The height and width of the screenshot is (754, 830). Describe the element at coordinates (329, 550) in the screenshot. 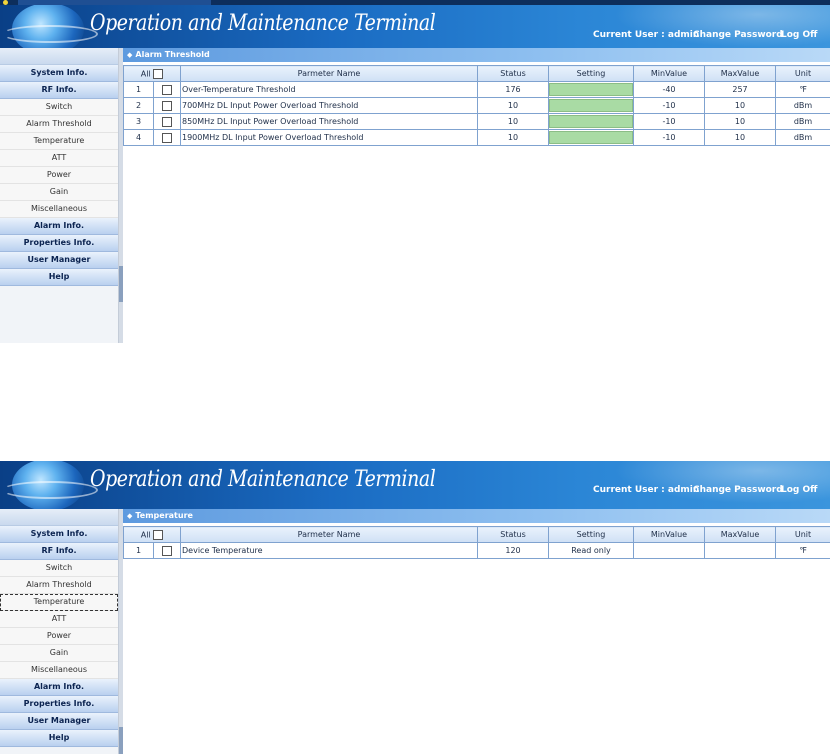

I see `parameter-name: Device Temperature` at that location.